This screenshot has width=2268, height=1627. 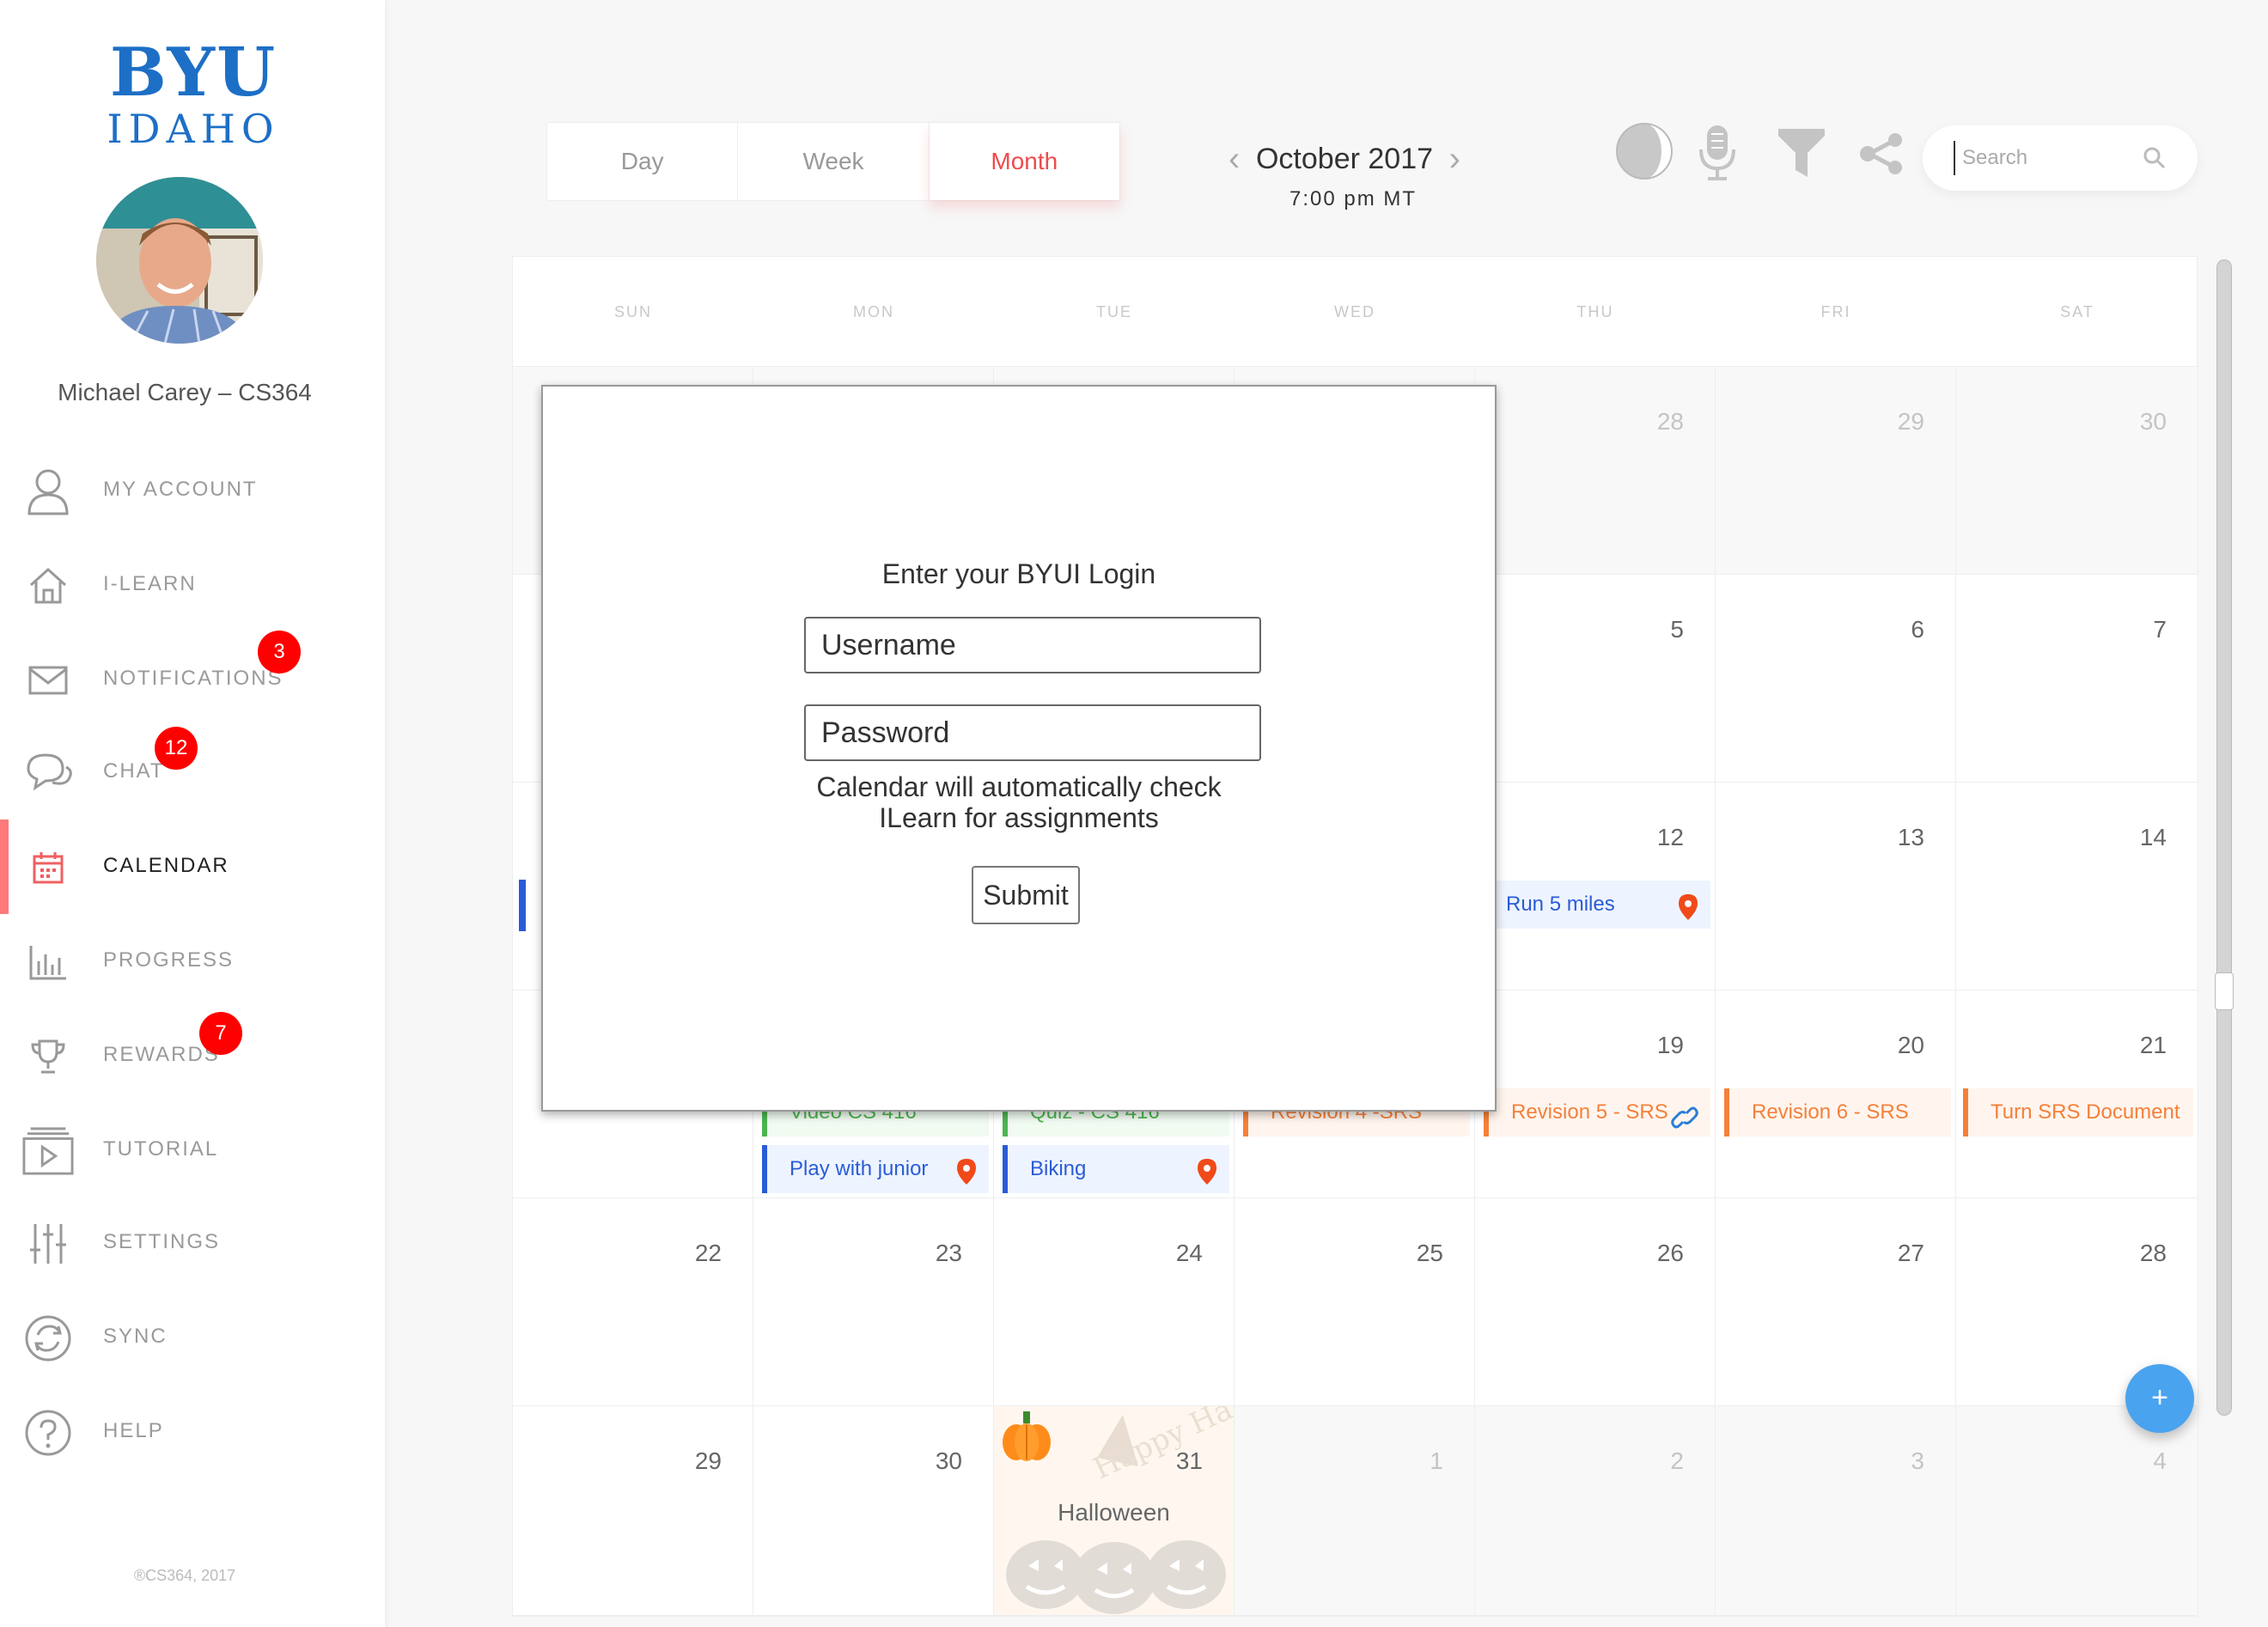 What do you see at coordinates (2224, 837) in the screenshot?
I see `scrollbar-track` at bounding box center [2224, 837].